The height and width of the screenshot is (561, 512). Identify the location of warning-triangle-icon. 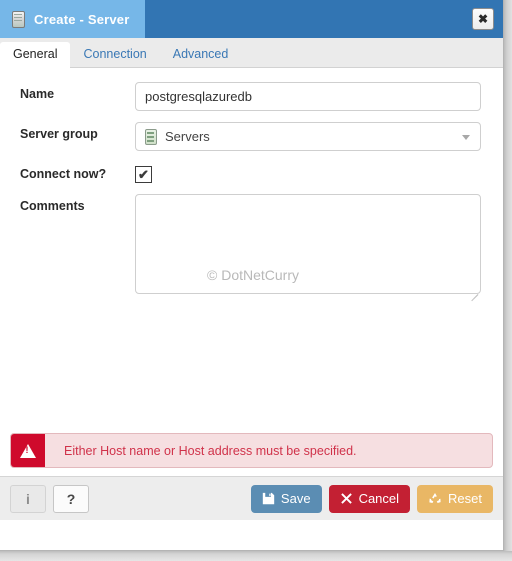
(28, 450).